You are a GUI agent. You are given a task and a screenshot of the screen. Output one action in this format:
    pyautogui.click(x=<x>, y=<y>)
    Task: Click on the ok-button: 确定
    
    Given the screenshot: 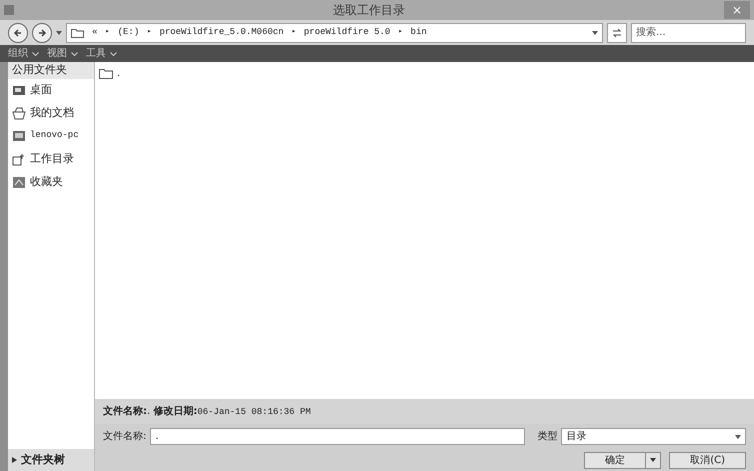 What is the action you would take?
    pyautogui.click(x=623, y=460)
    